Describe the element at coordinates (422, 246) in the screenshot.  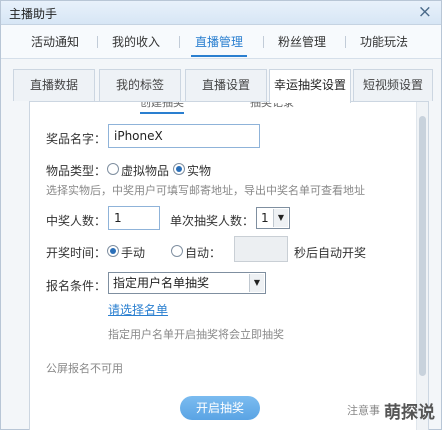
I see `scrollbar-thumb` at that location.